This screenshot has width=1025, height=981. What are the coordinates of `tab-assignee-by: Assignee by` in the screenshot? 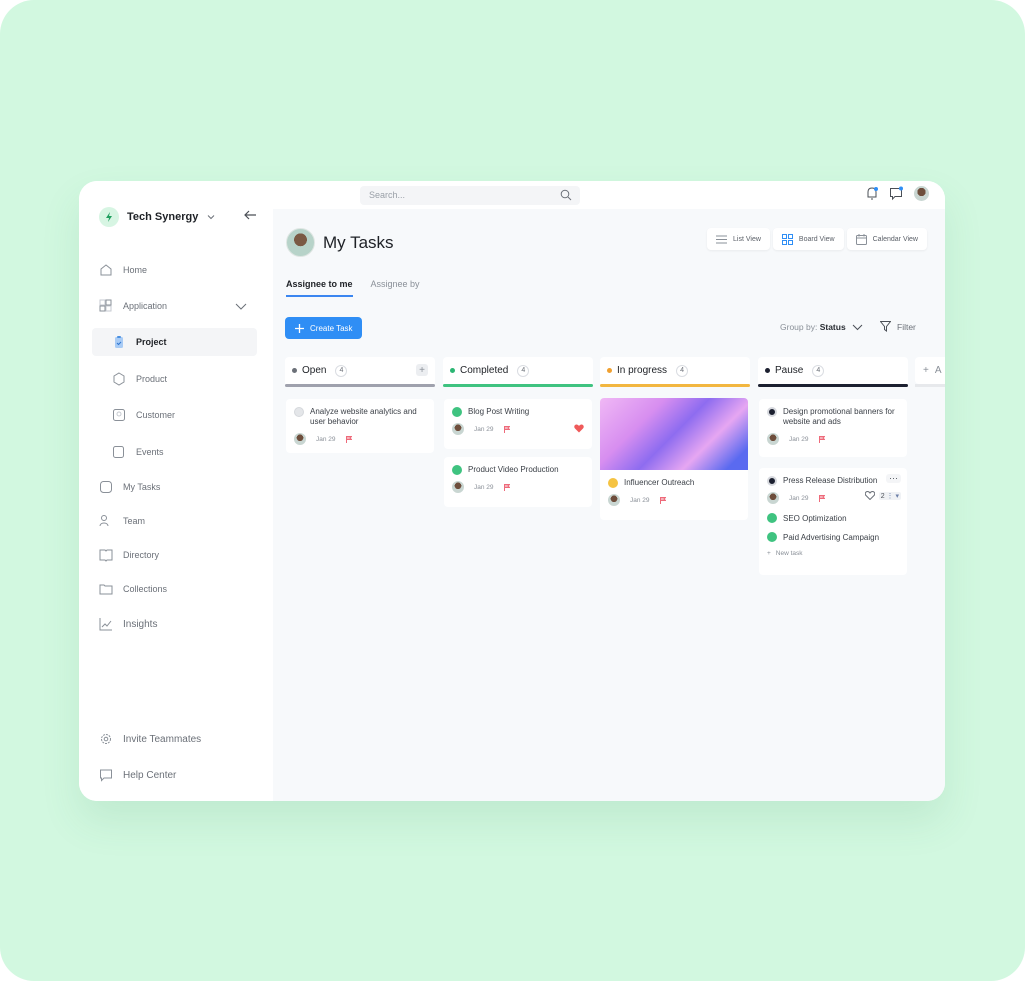 It's located at (395, 288).